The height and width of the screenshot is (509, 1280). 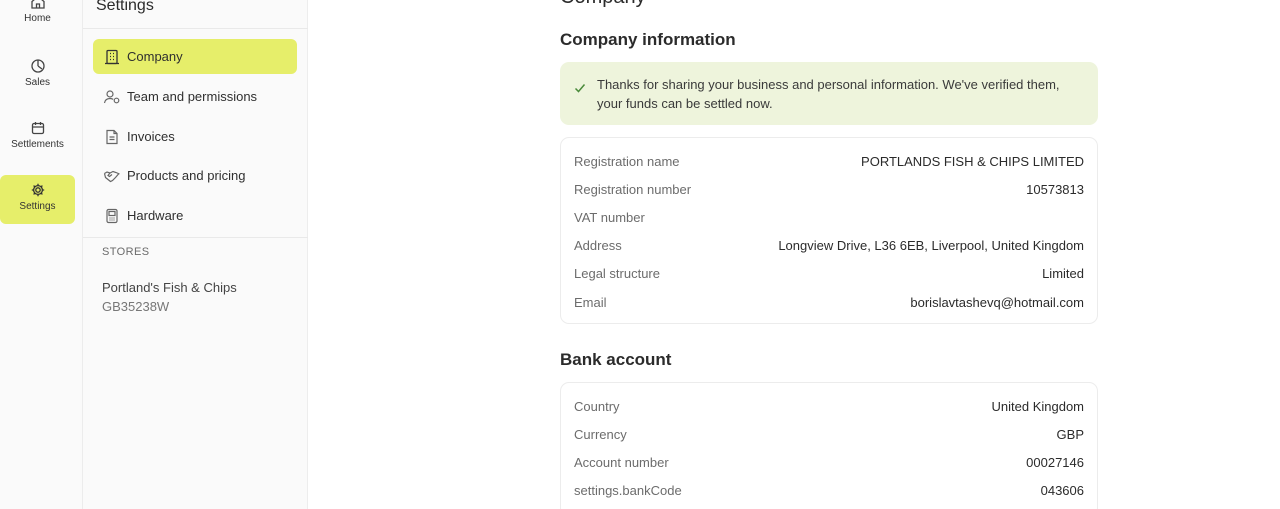 What do you see at coordinates (600, 434) in the screenshot?
I see `row-label: Currency` at bounding box center [600, 434].